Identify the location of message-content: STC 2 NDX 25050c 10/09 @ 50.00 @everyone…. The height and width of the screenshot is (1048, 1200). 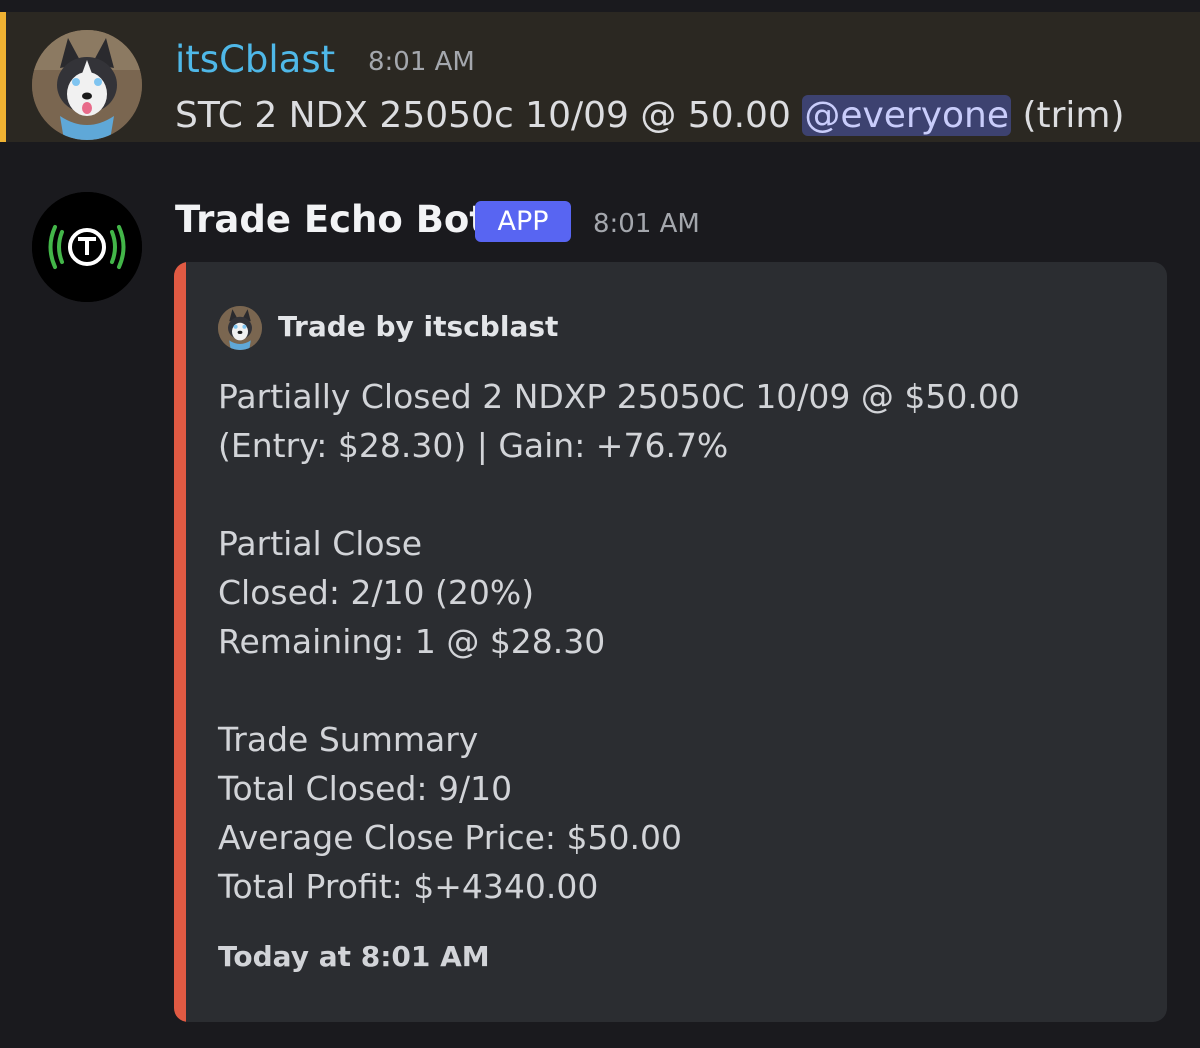
(650, 116).